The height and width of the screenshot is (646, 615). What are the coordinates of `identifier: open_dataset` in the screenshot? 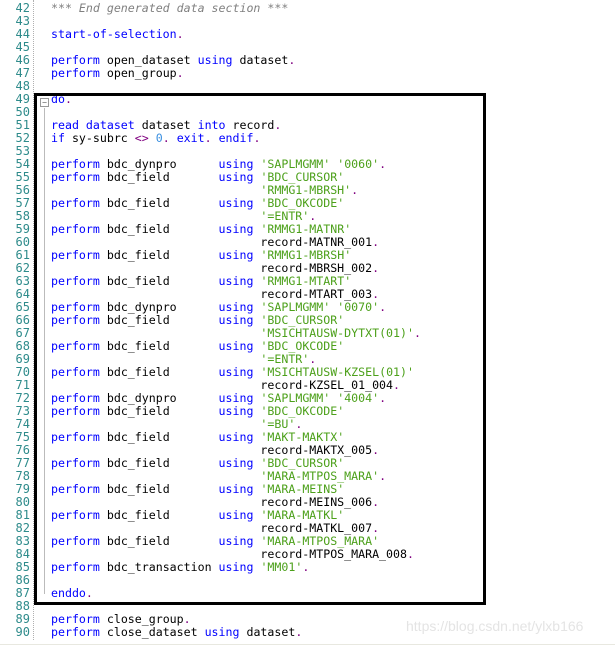 It's located at (148, 60).